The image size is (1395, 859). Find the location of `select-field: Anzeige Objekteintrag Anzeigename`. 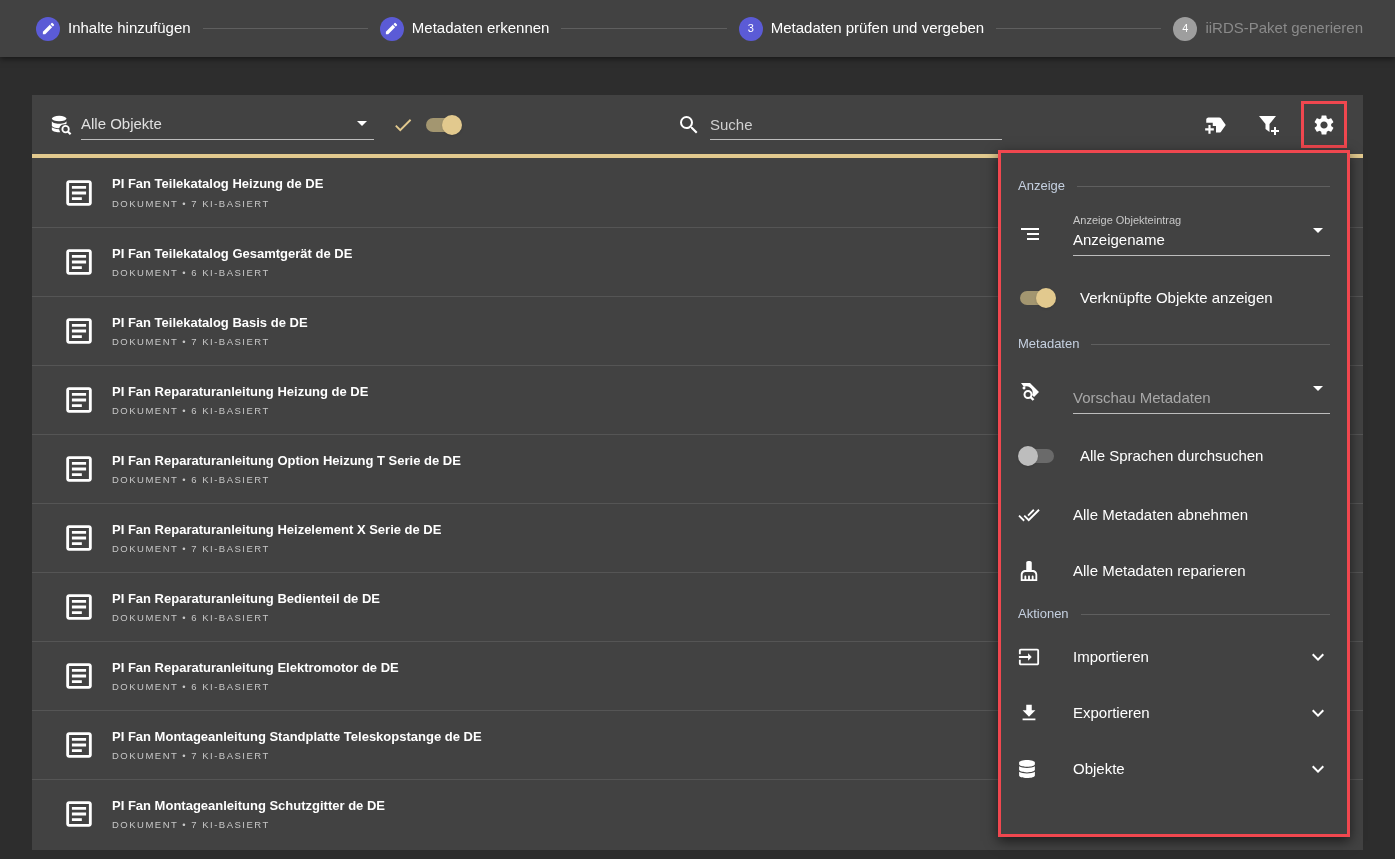

select-field: Anzeige Objekteintrag Anzeigename is located at coordinates (1201, 234).